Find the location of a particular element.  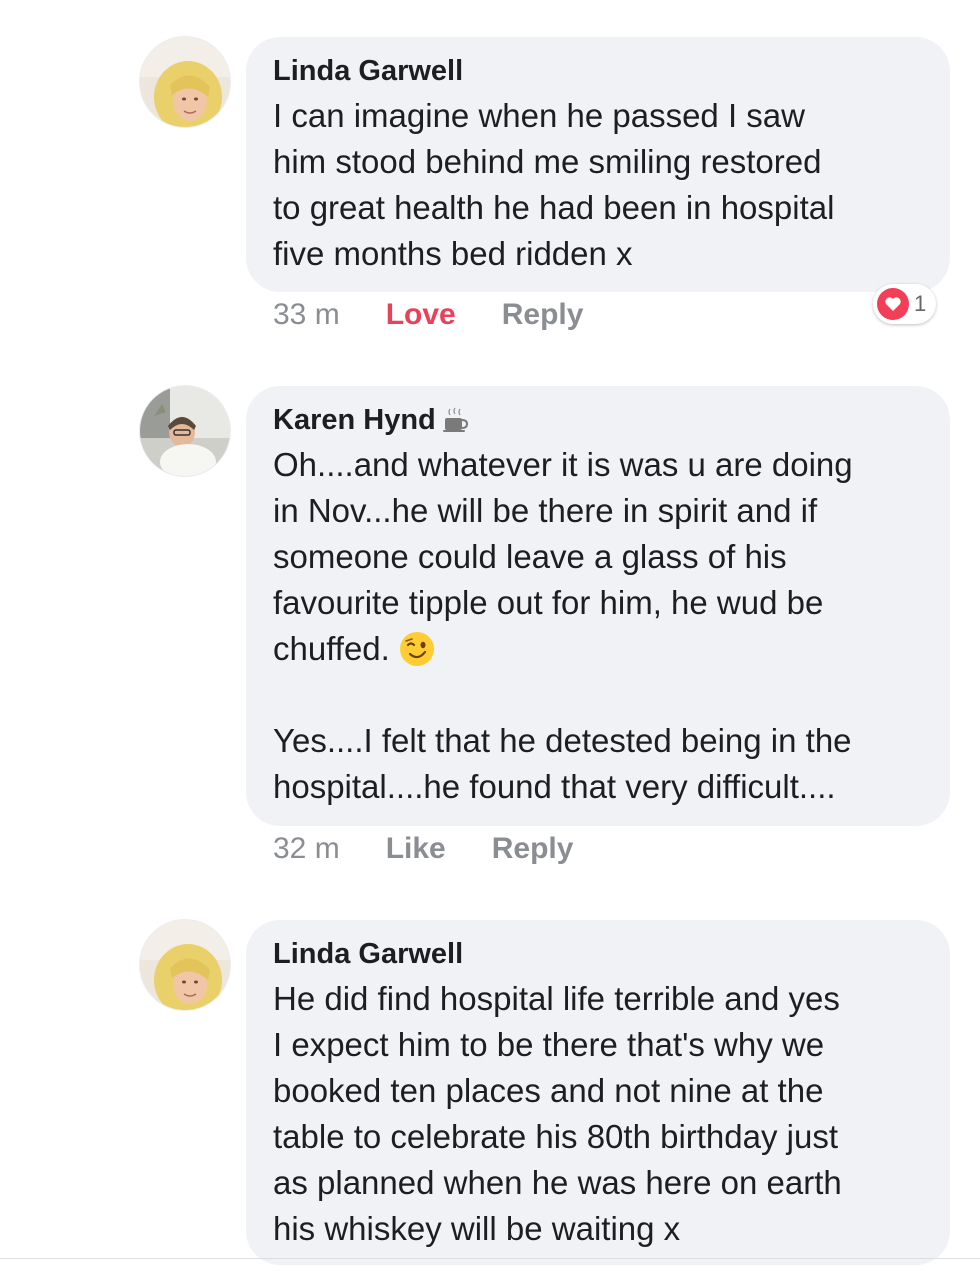

comment-author: Karen Hynd is located at coordinates (599, 420).